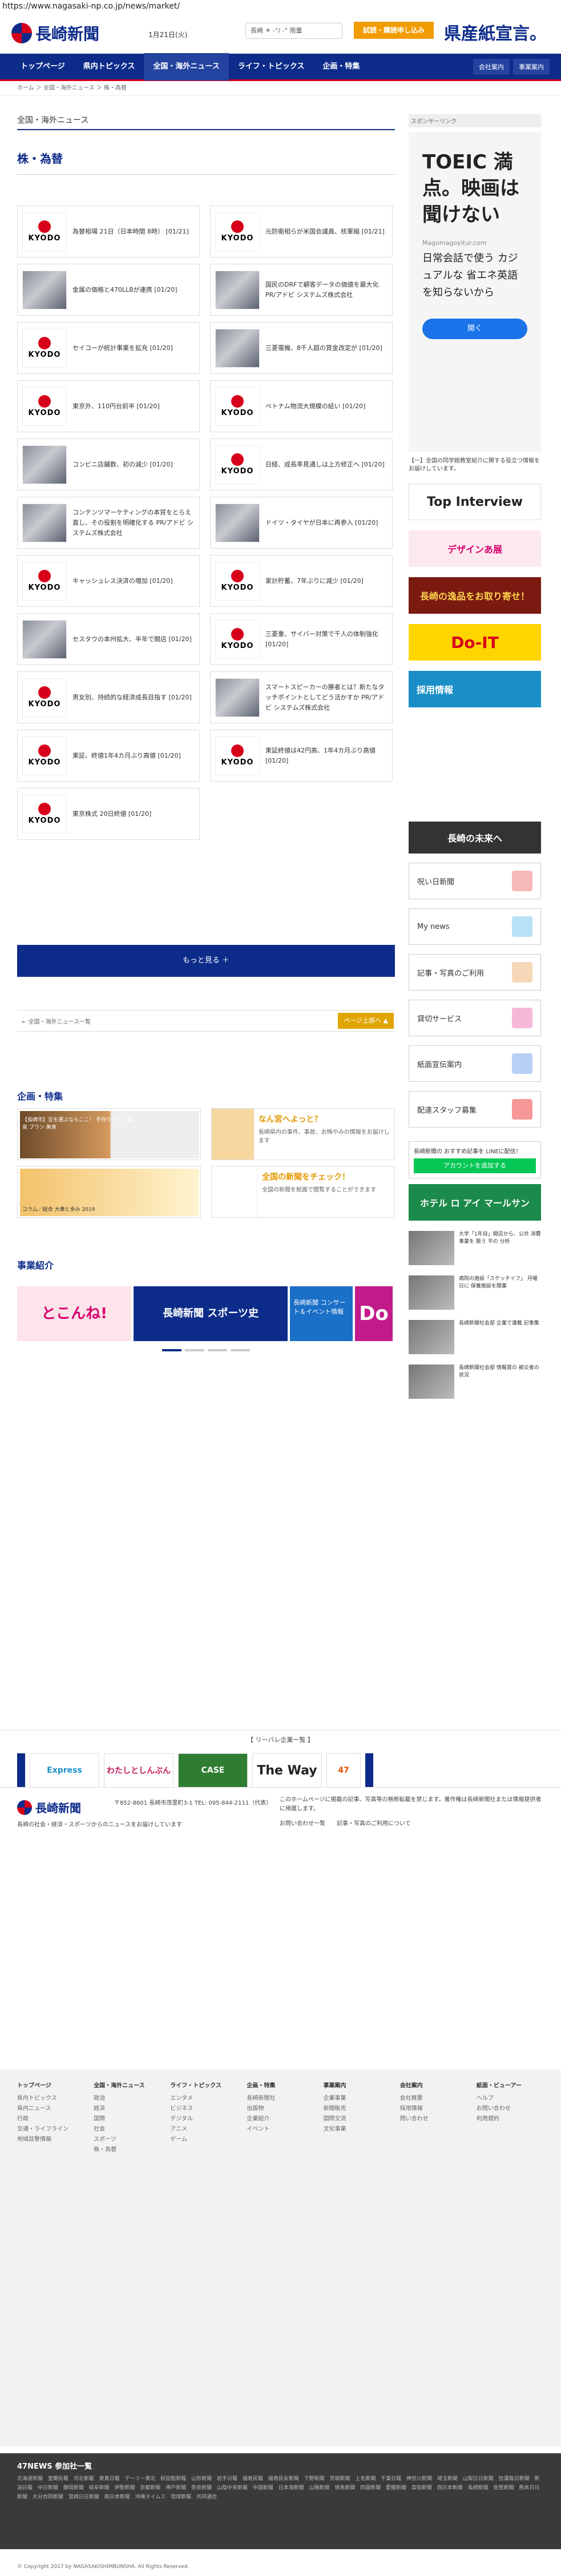 The height and width of the screenshot is (2576, 561). I want to click on sitemap-link: 交通・ライフライン, so click(50, 2129).